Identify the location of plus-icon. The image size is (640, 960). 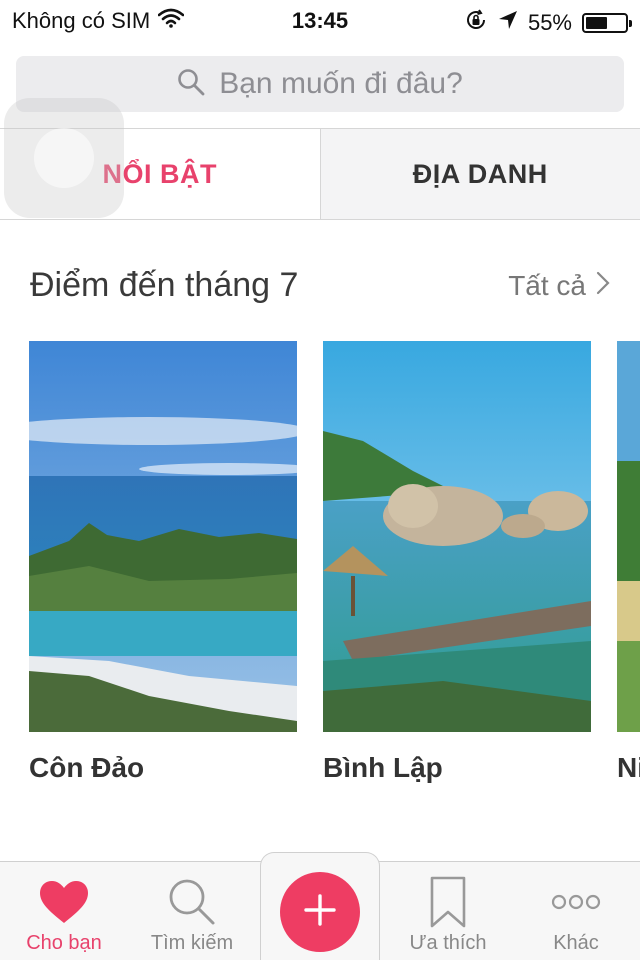
(320, 912).